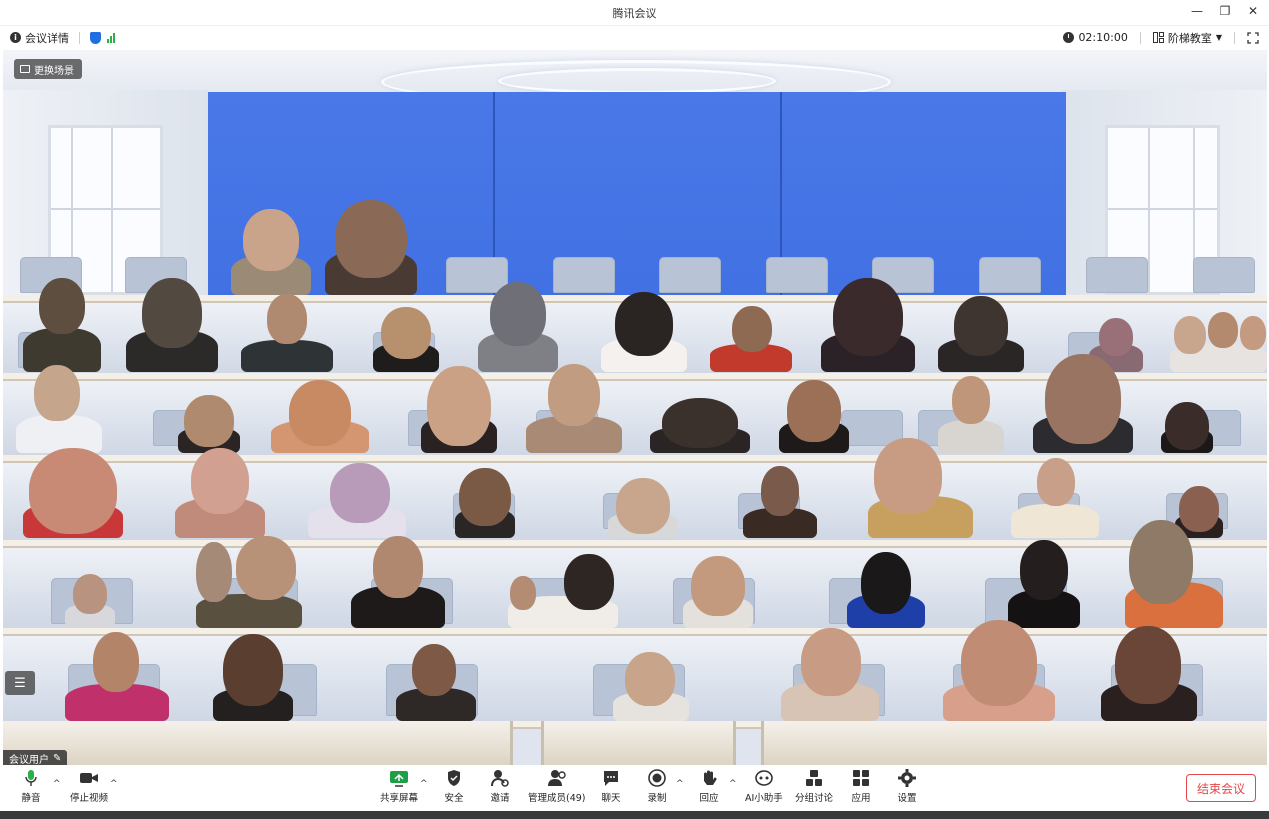  What do you see at coordinates (15, 37) in the screenshot?
I see `info-icon: i` at bounding box center [15, 37].